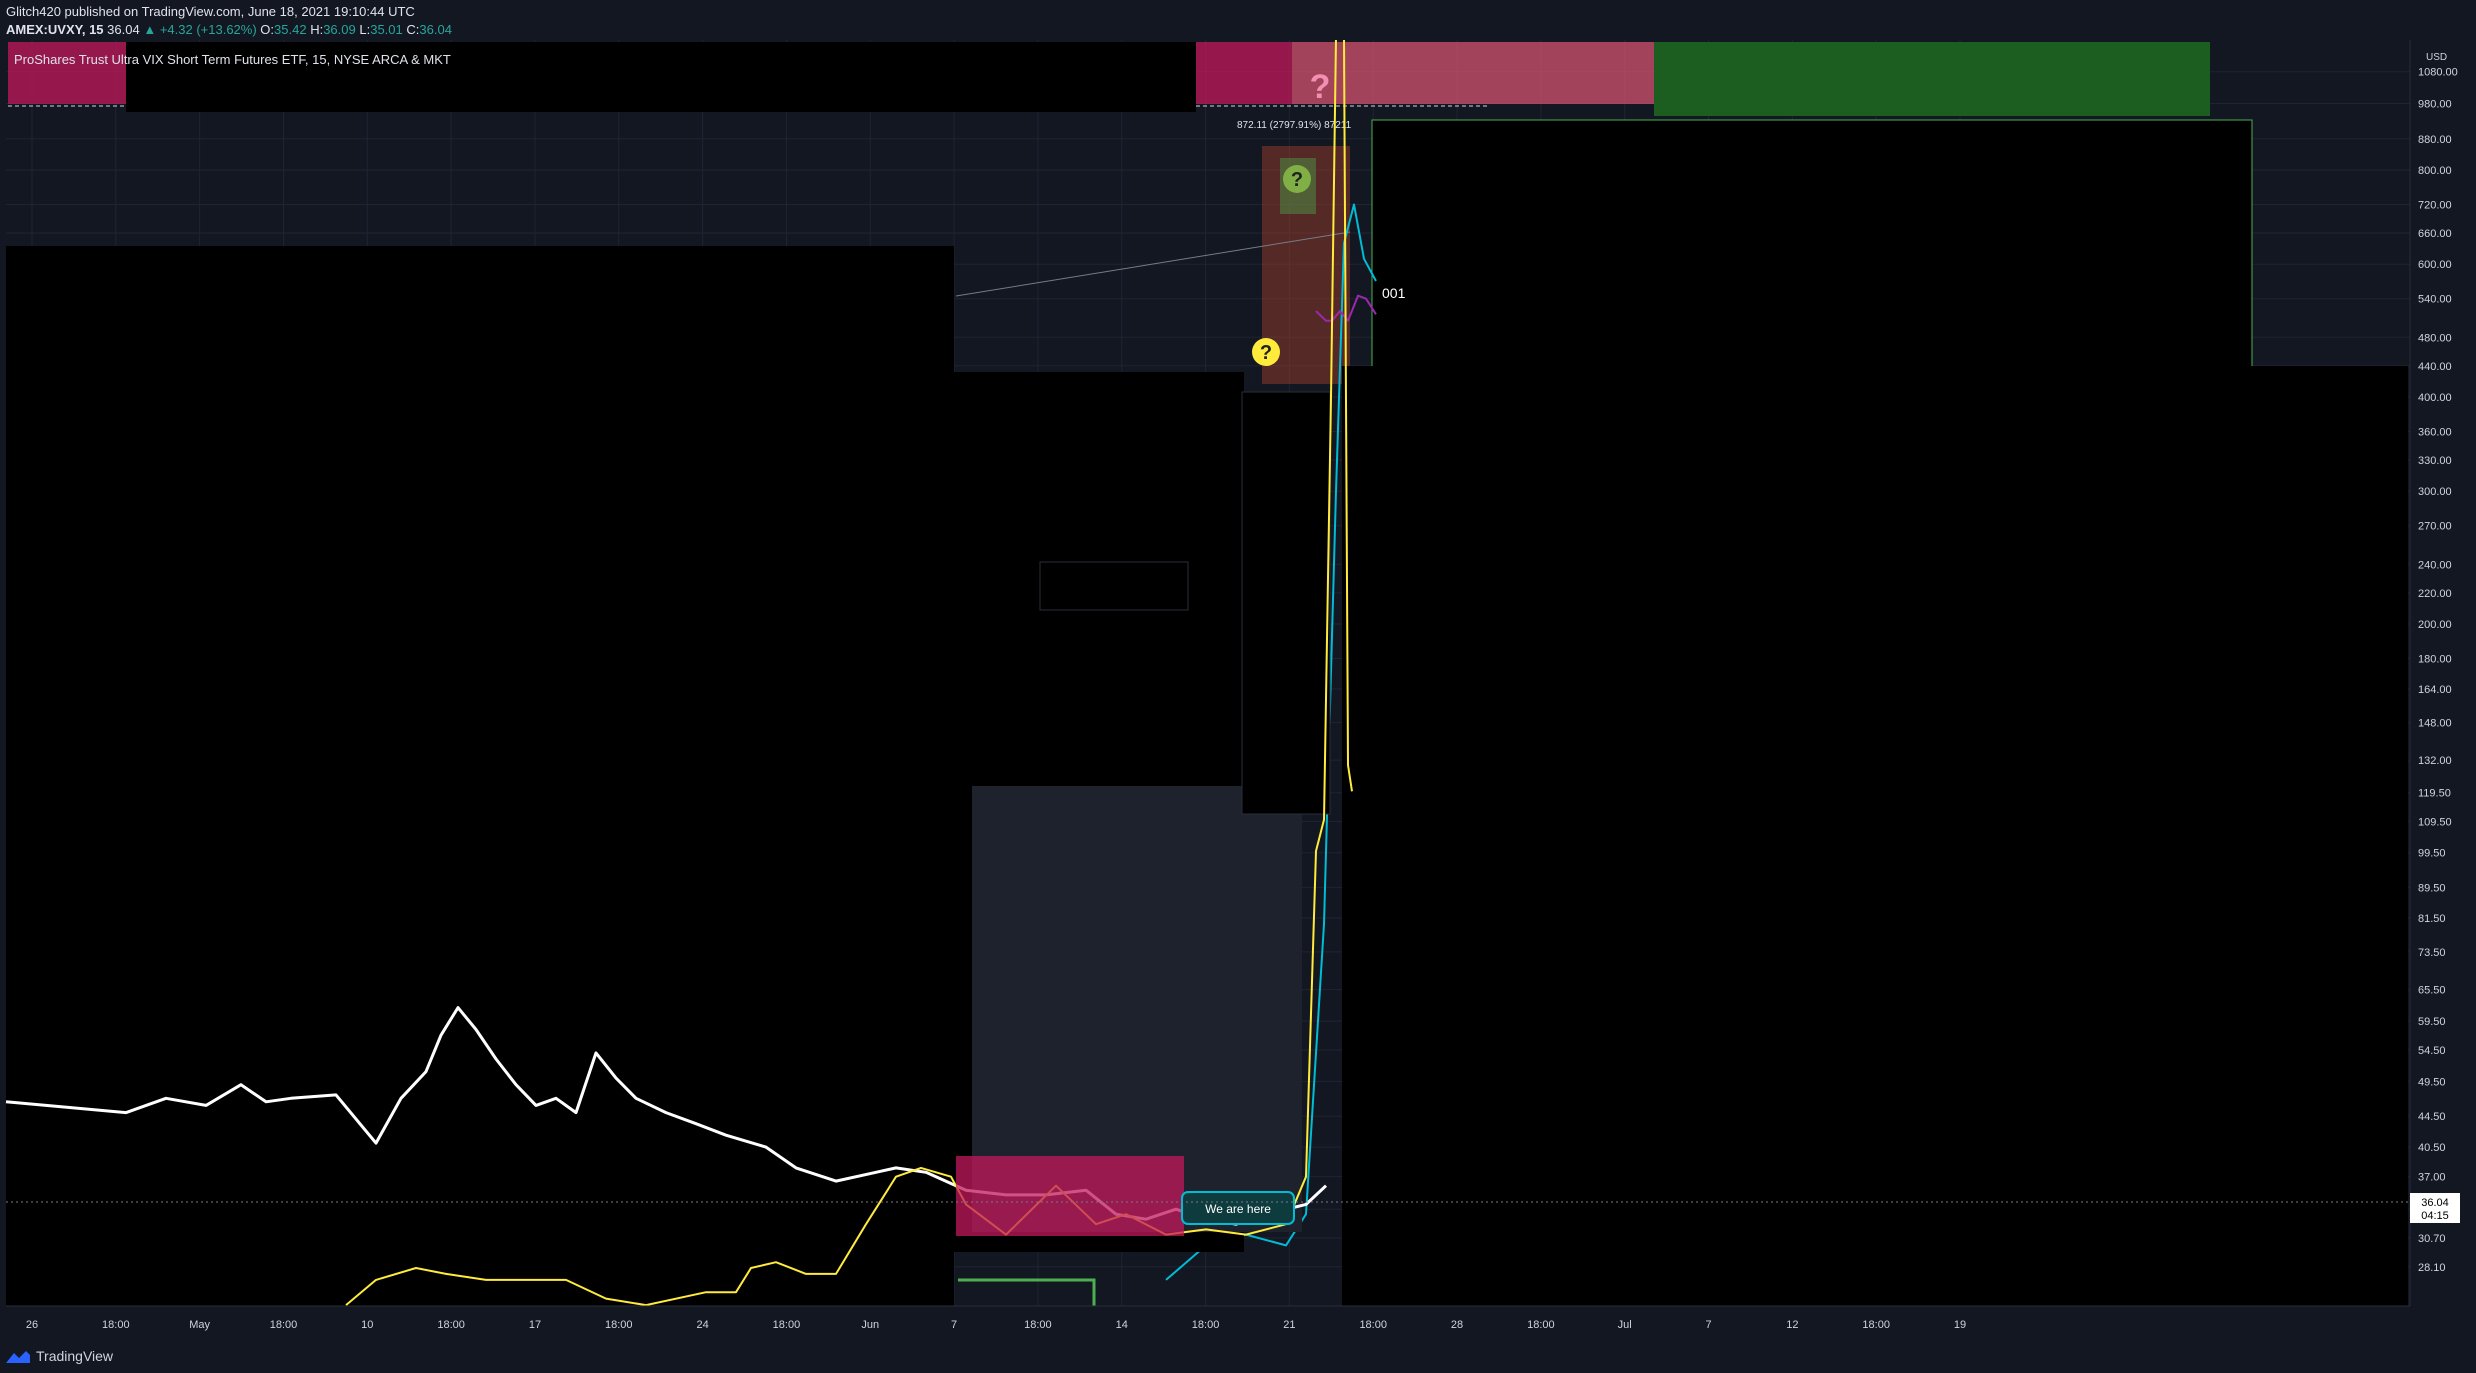 The image size is (2476, 1373). What do you see at coordinates (2432, 1268) in the screenshot?
I see `y-tick-label: 28.10` at bounding box center [2432, 1268].